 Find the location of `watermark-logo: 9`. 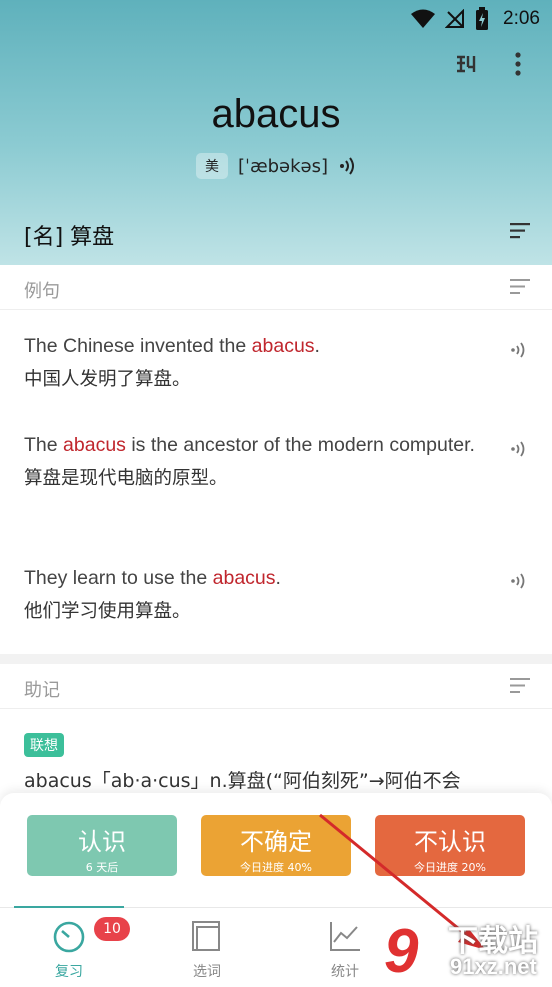

watermark-logo: 9 is located at coordinates (401, 951).